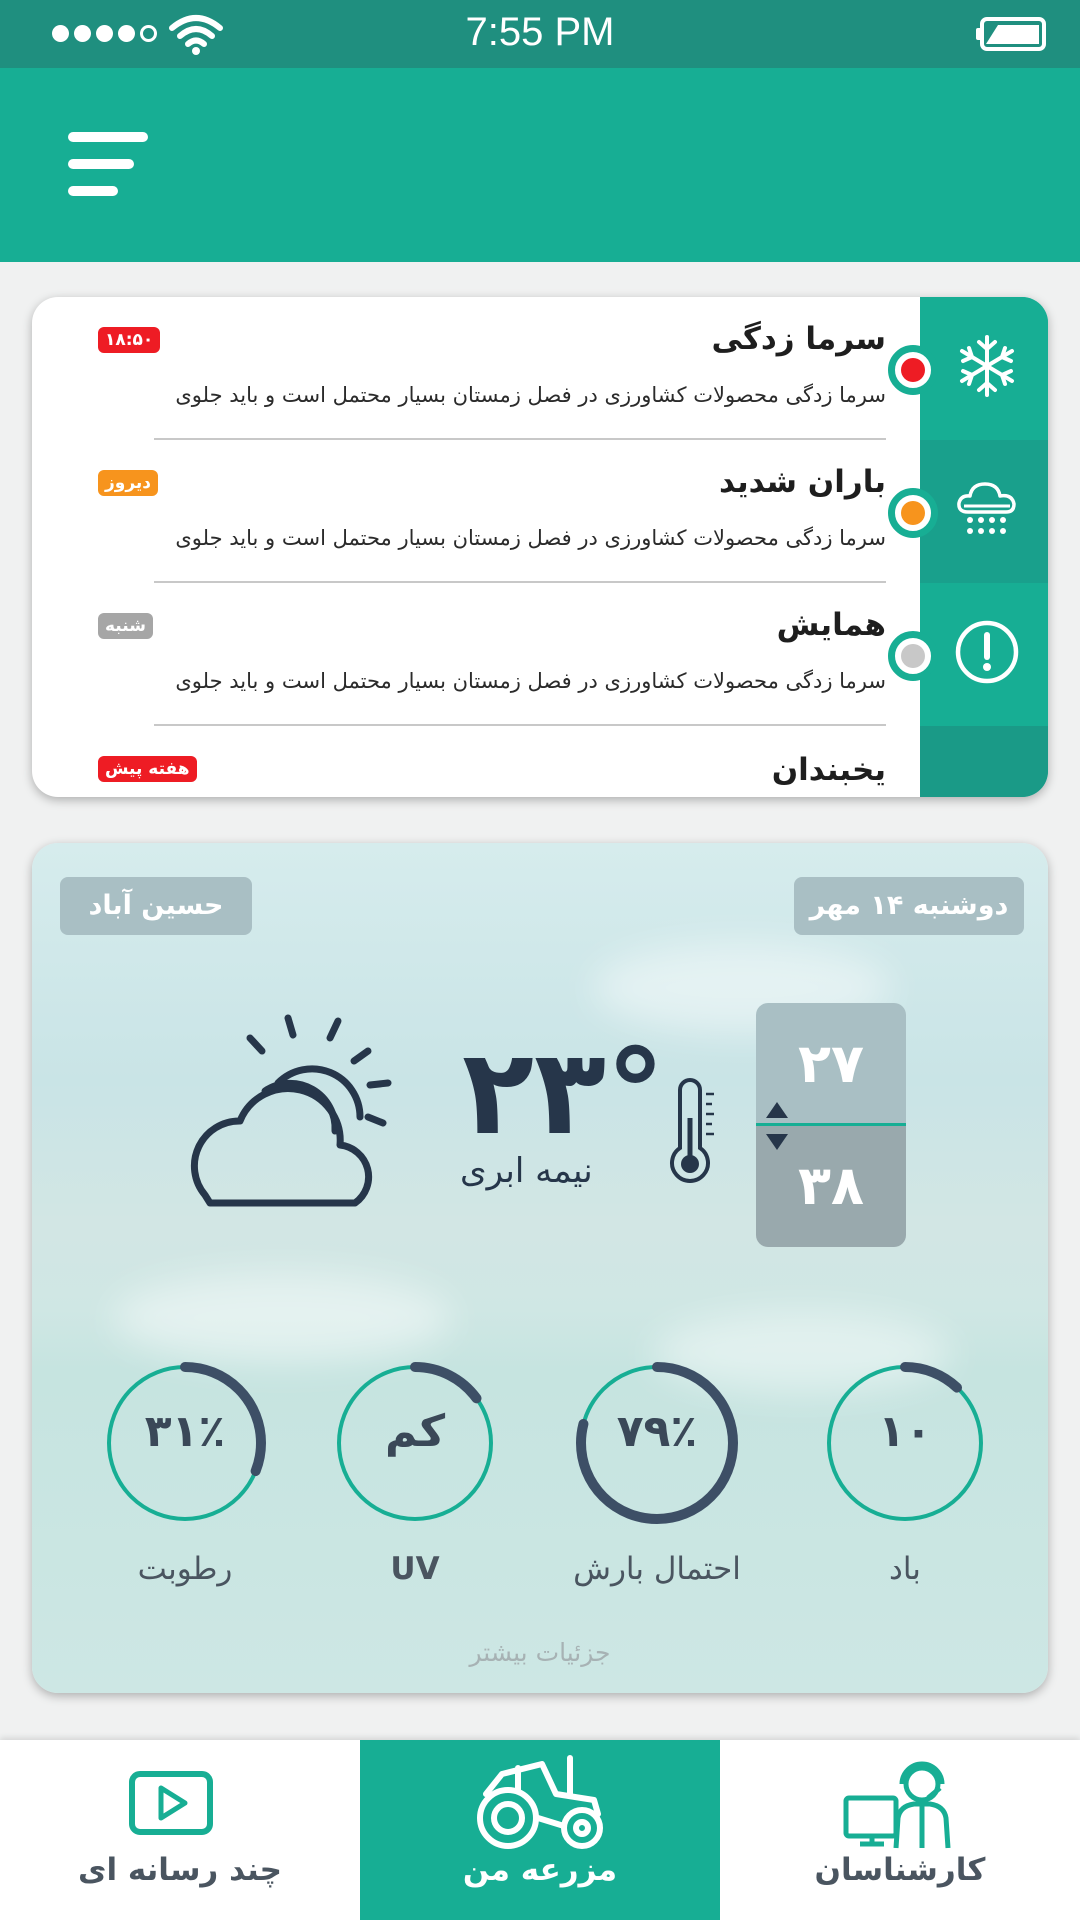  I want to click on status-bar: 7:55 PM, so click(540, 34).